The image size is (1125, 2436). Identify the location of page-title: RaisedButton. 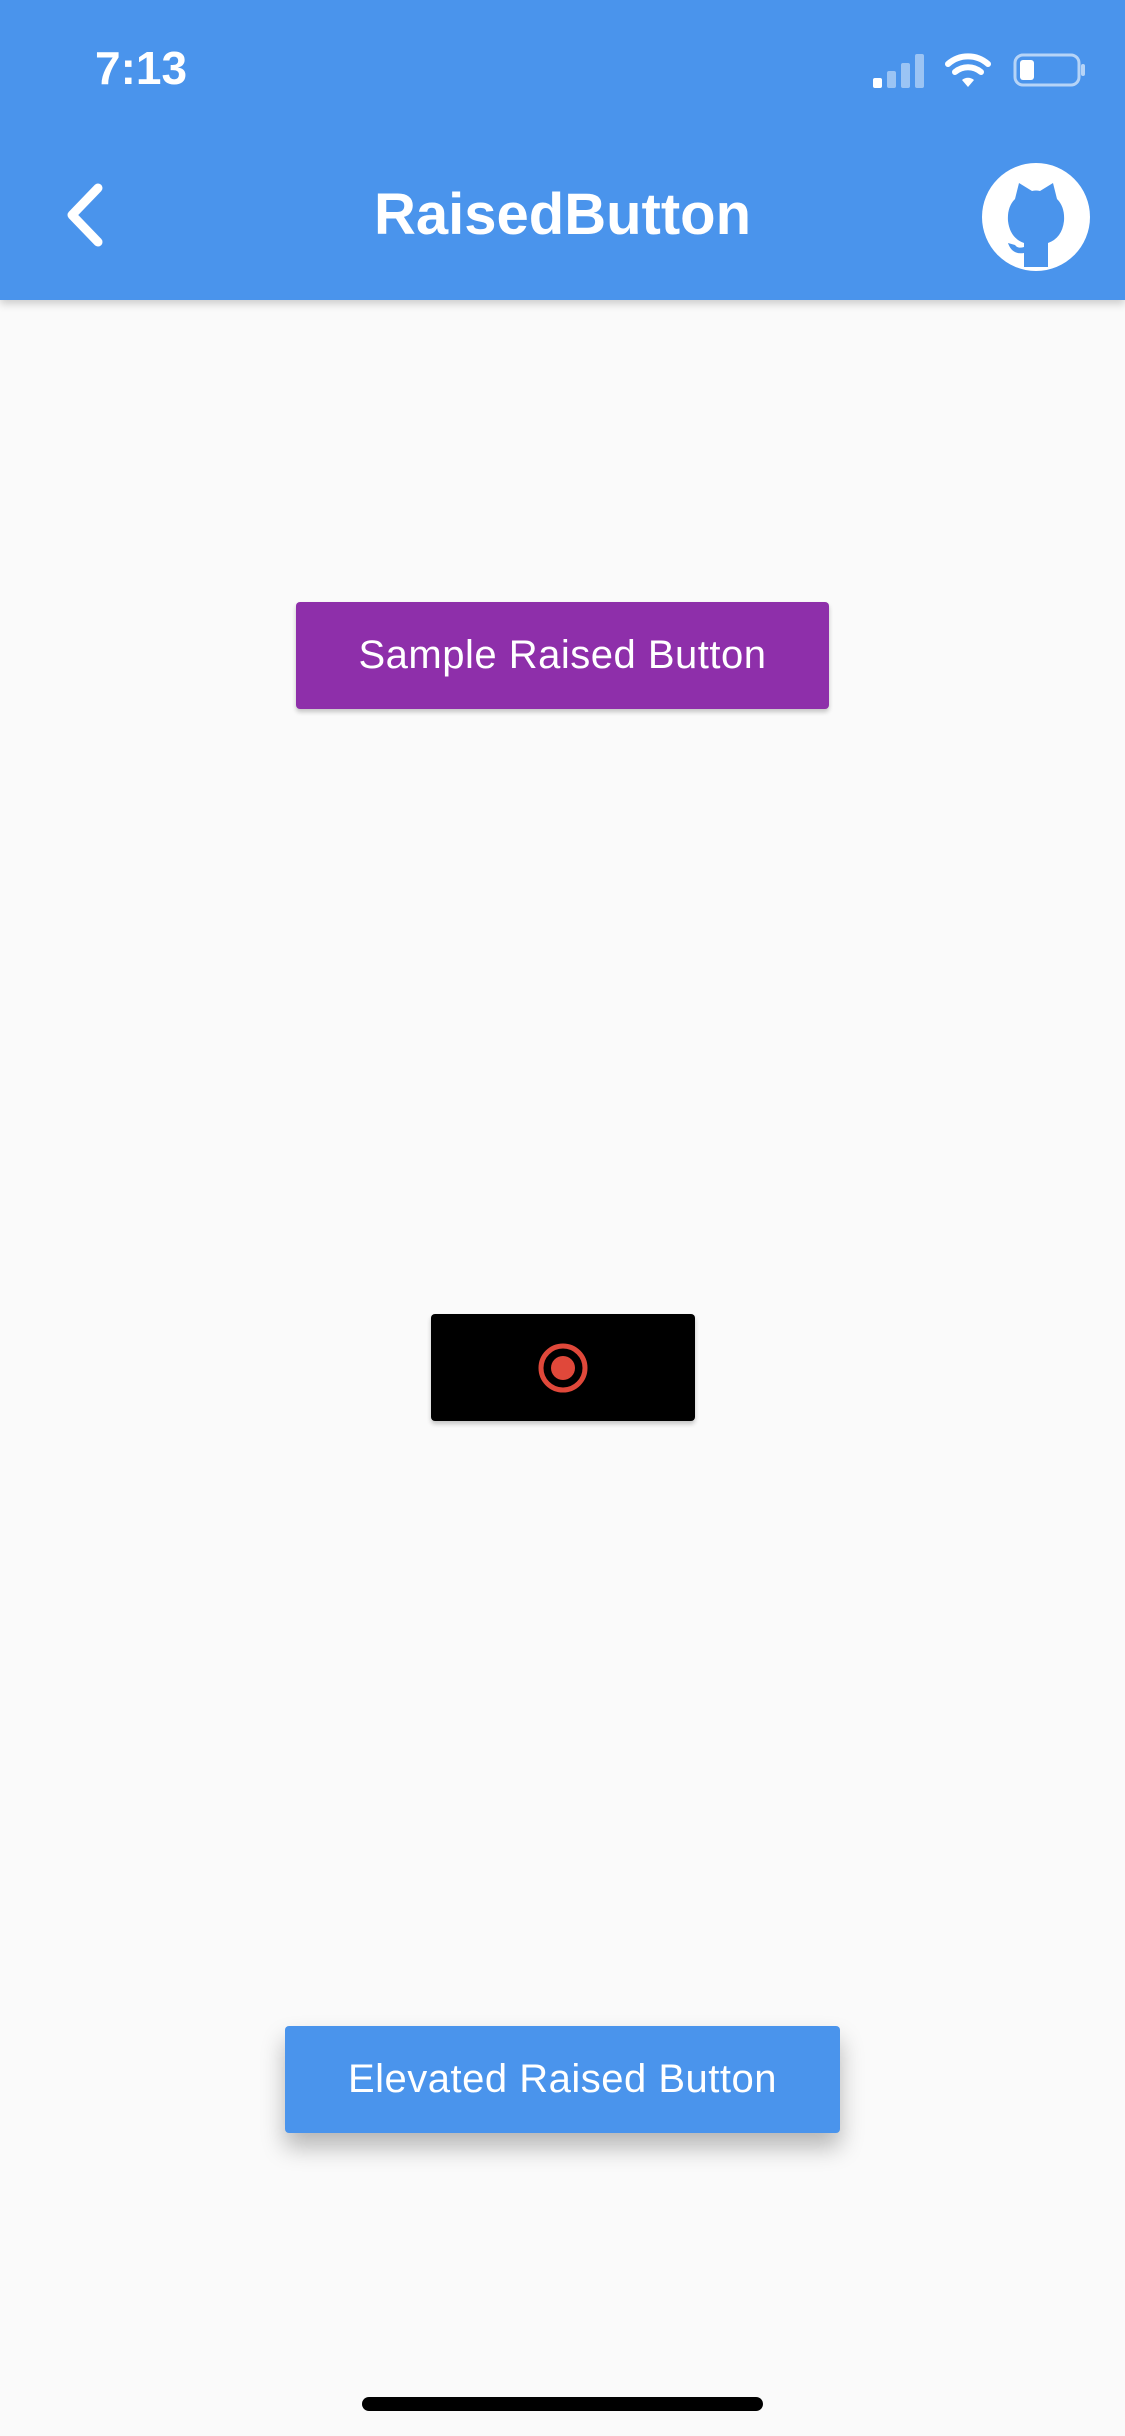
(562, 214).